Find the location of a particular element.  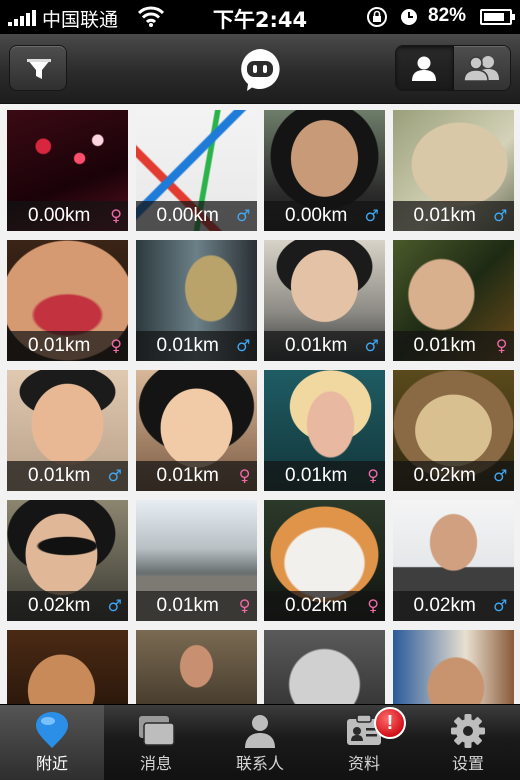

chat-bubble-logo-icon is located at coordinates (260, 70).